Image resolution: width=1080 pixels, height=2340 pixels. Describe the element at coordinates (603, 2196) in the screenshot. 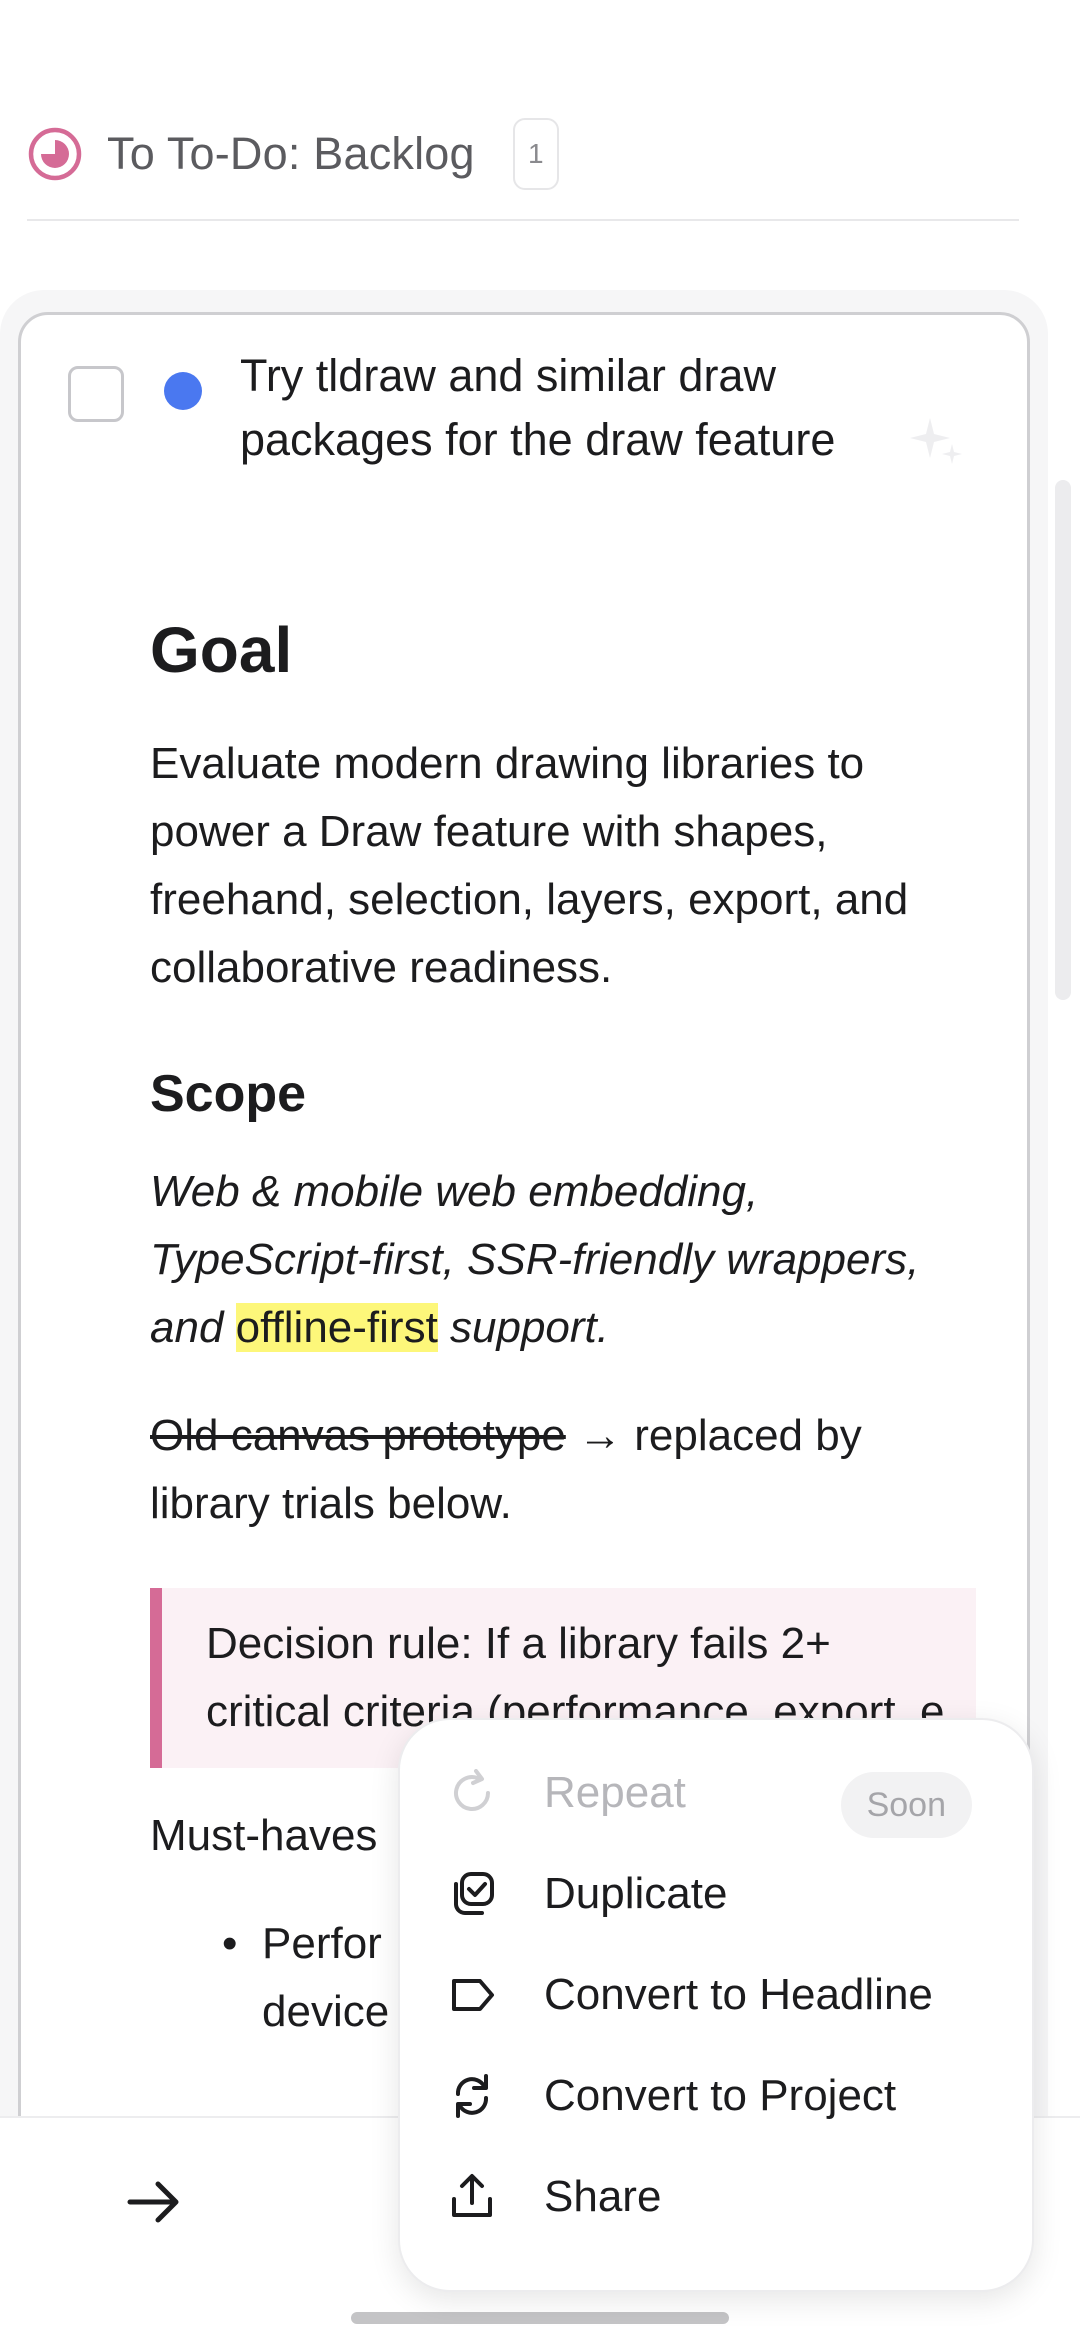

I see `menu-item-label: Share` at that location.